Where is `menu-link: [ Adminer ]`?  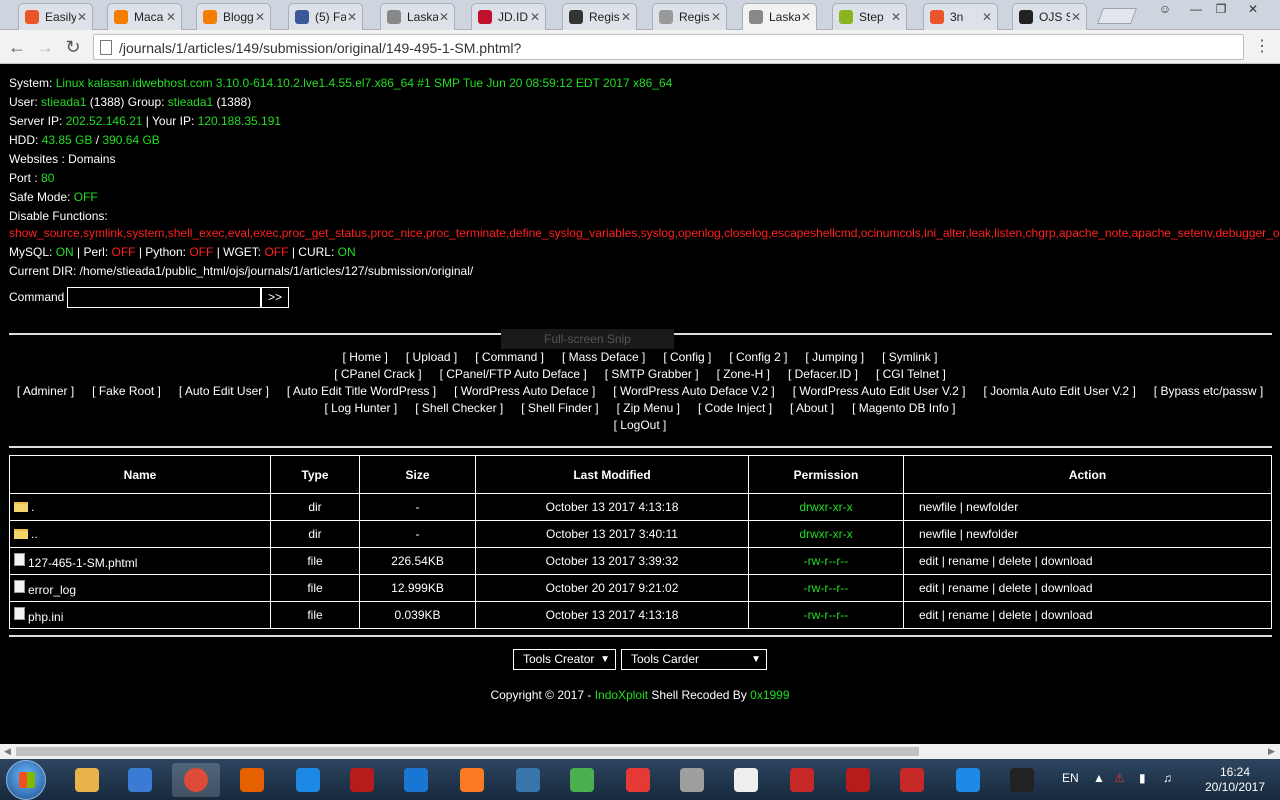
menu-link: [ Adminer ] is located at coordinates (45, 391).